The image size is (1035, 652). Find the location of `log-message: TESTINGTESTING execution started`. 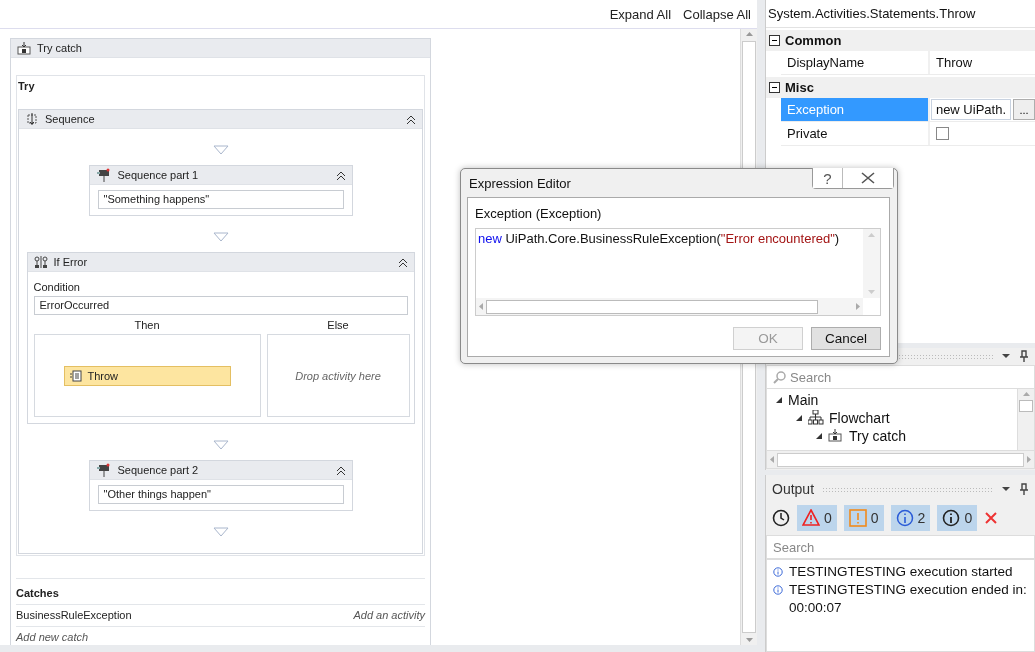

log-message: TESTINGTESTING execution started is located at coordinates (901, 572).